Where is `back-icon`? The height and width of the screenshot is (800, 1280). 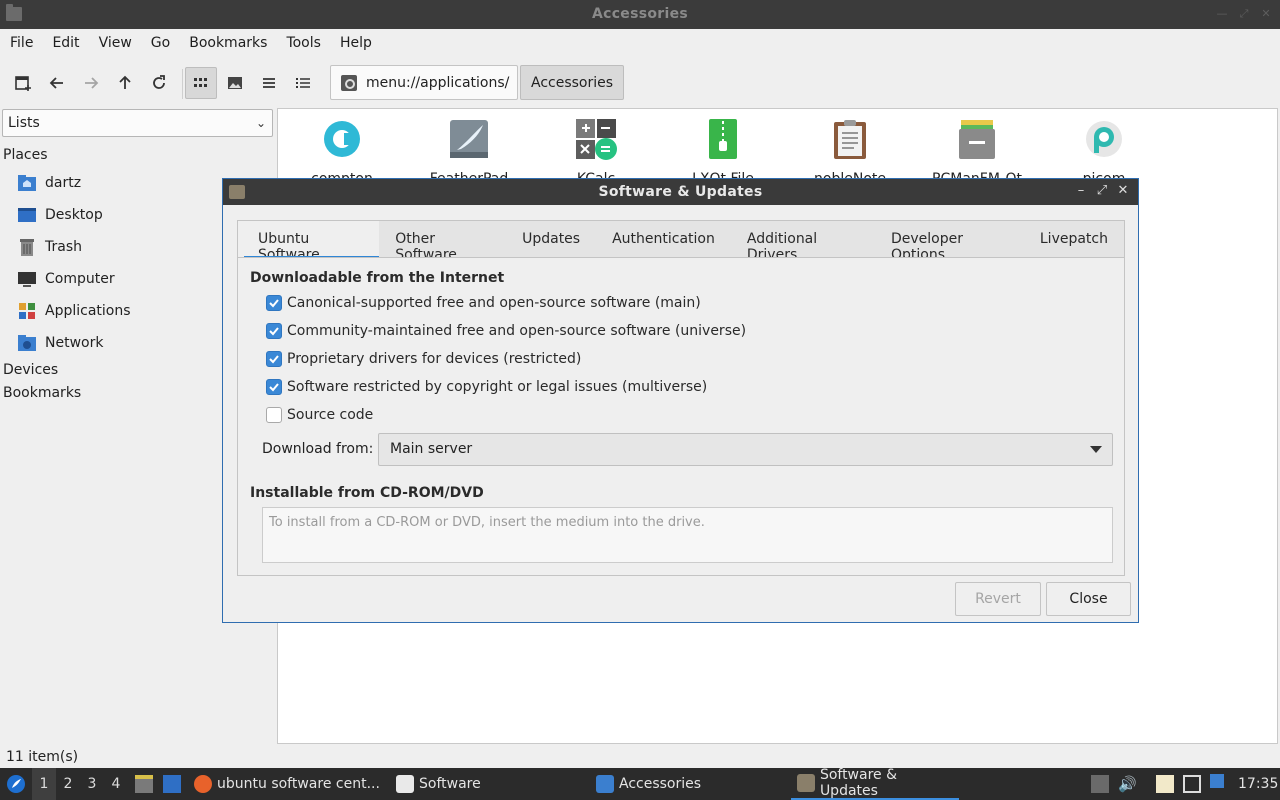
back-icon is located at coordinates (57, 83).